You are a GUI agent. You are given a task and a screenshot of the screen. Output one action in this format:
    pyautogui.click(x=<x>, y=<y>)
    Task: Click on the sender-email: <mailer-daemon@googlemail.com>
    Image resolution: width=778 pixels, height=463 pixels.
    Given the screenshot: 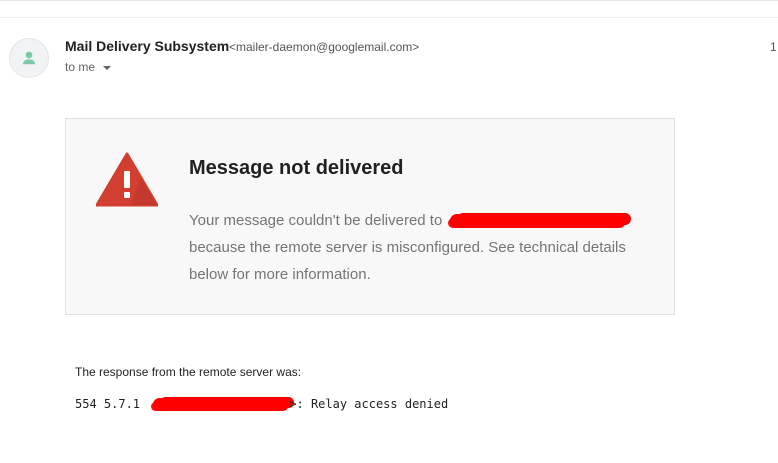 What is the action you would take?
    pyautogui.click(x=324, y=47)
    